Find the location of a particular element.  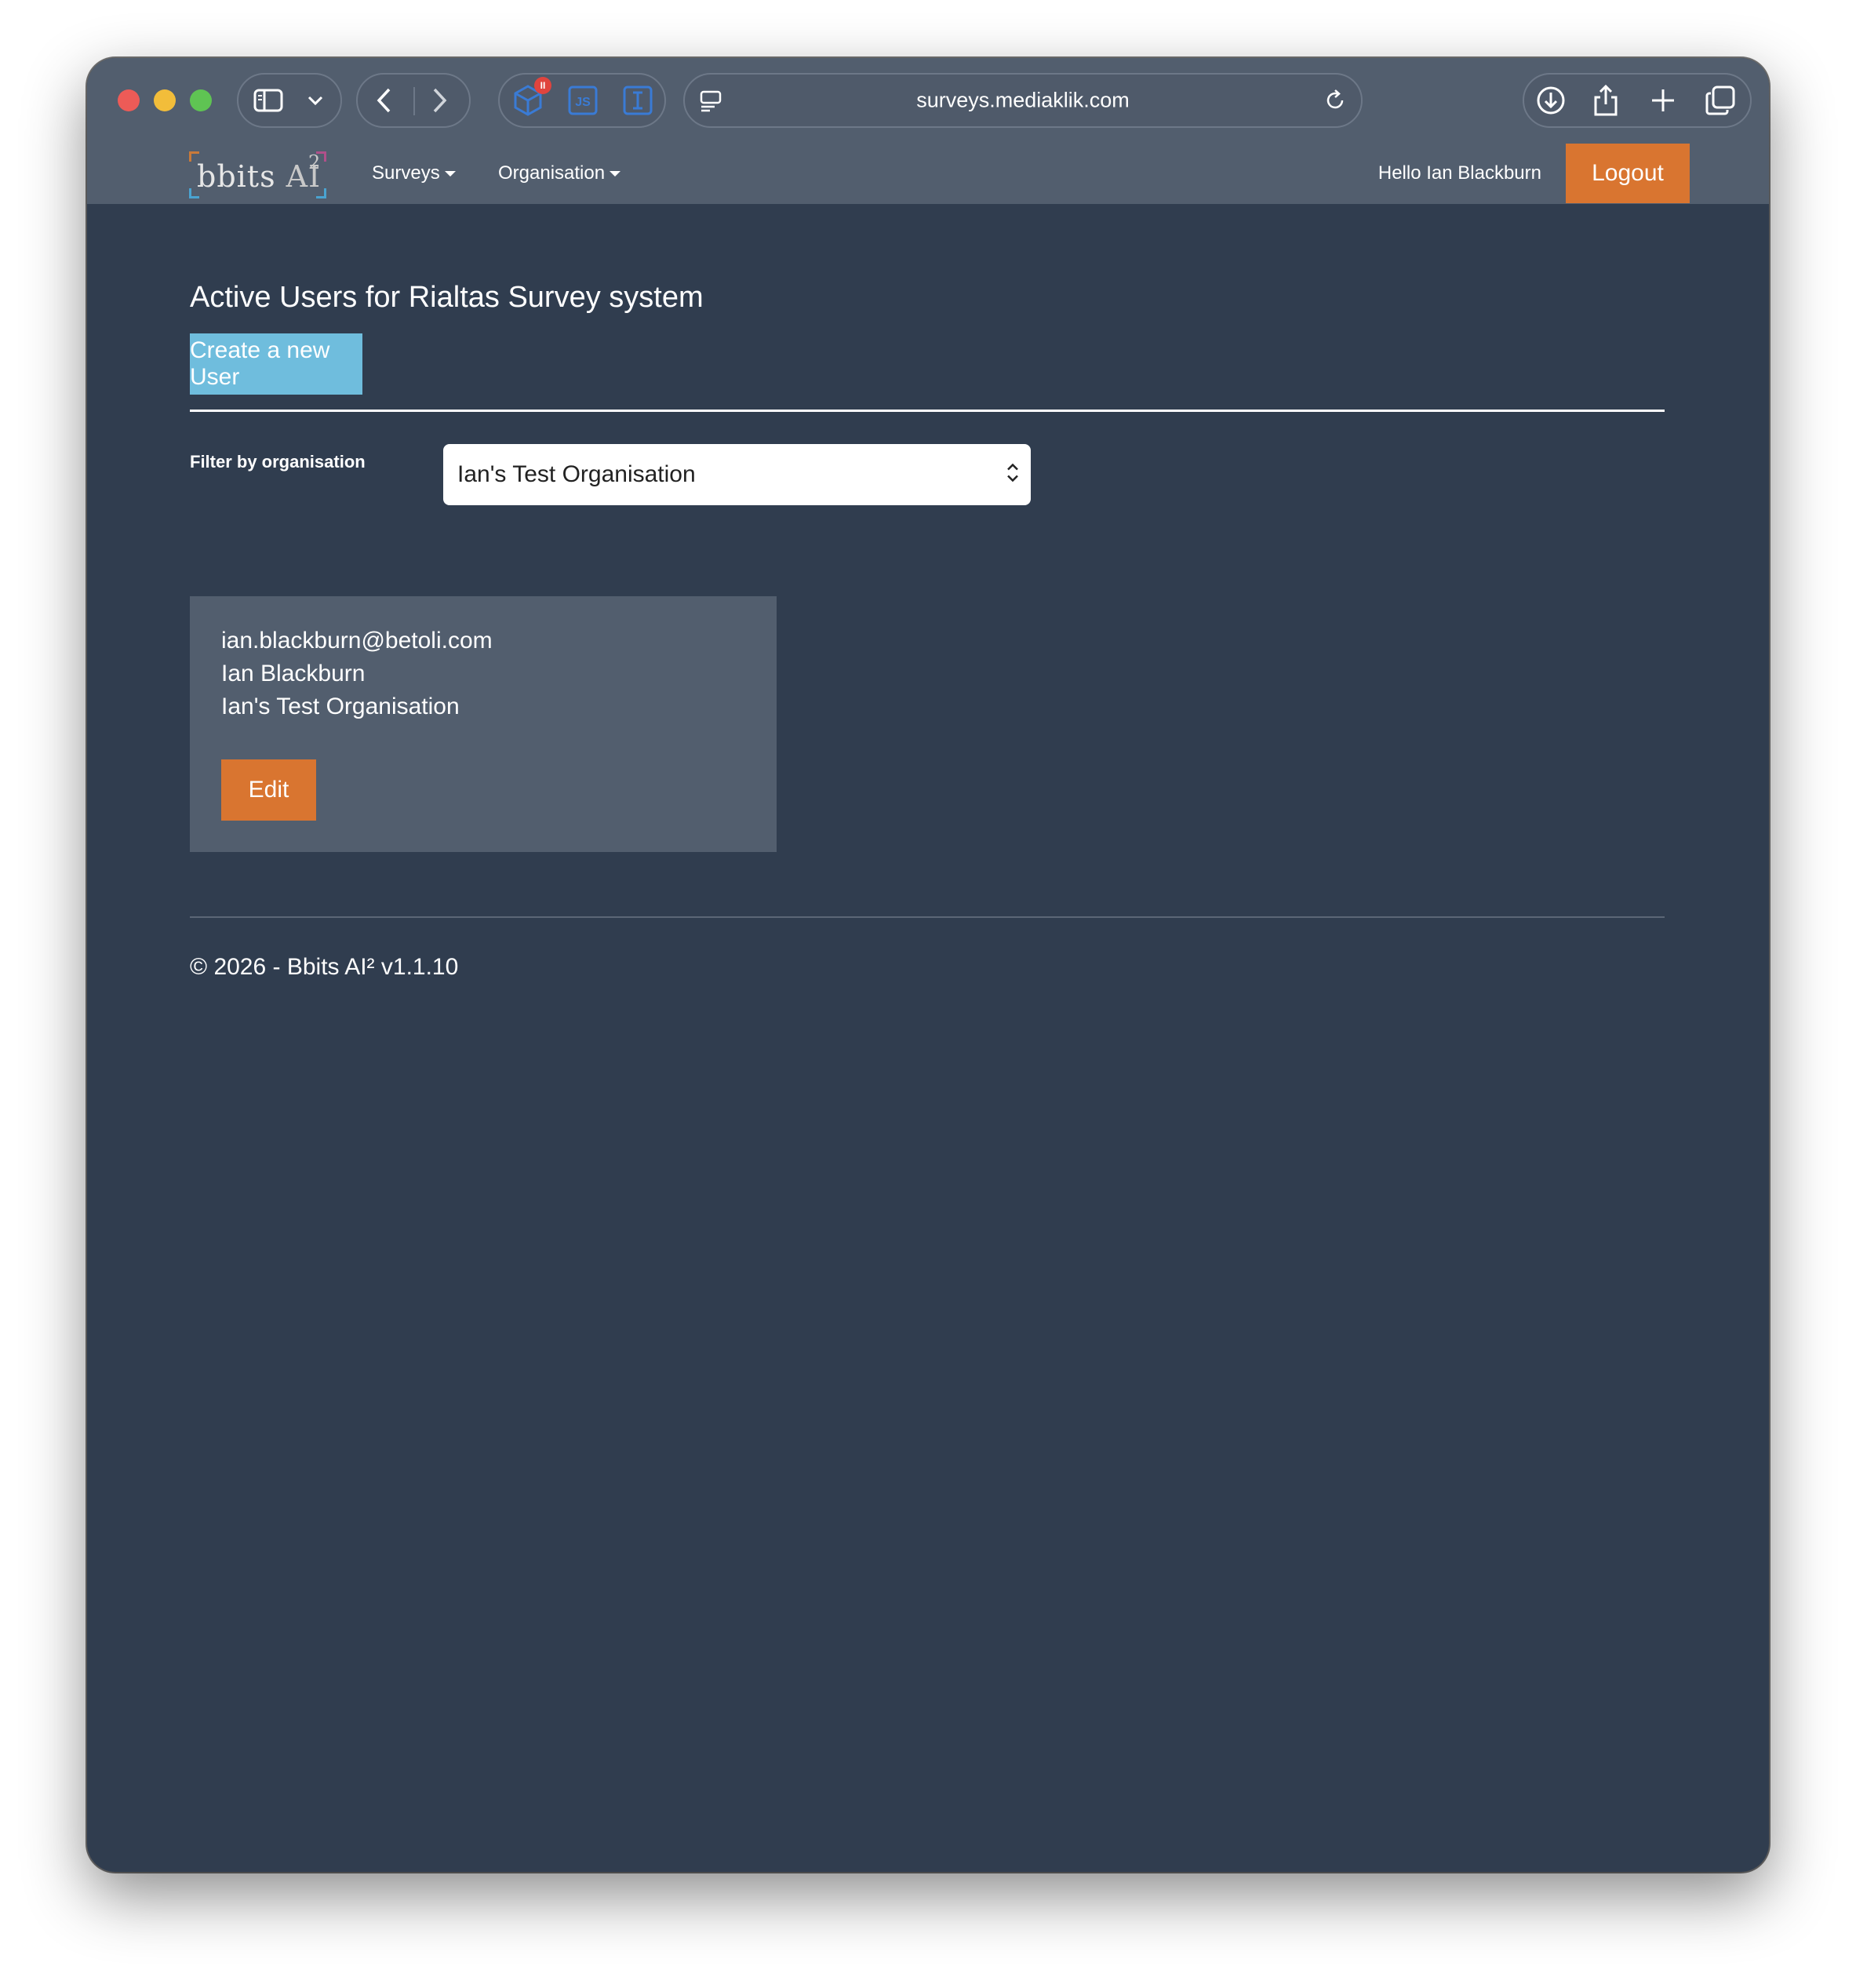

sidebar-icon is located at coordinates (268, 101).